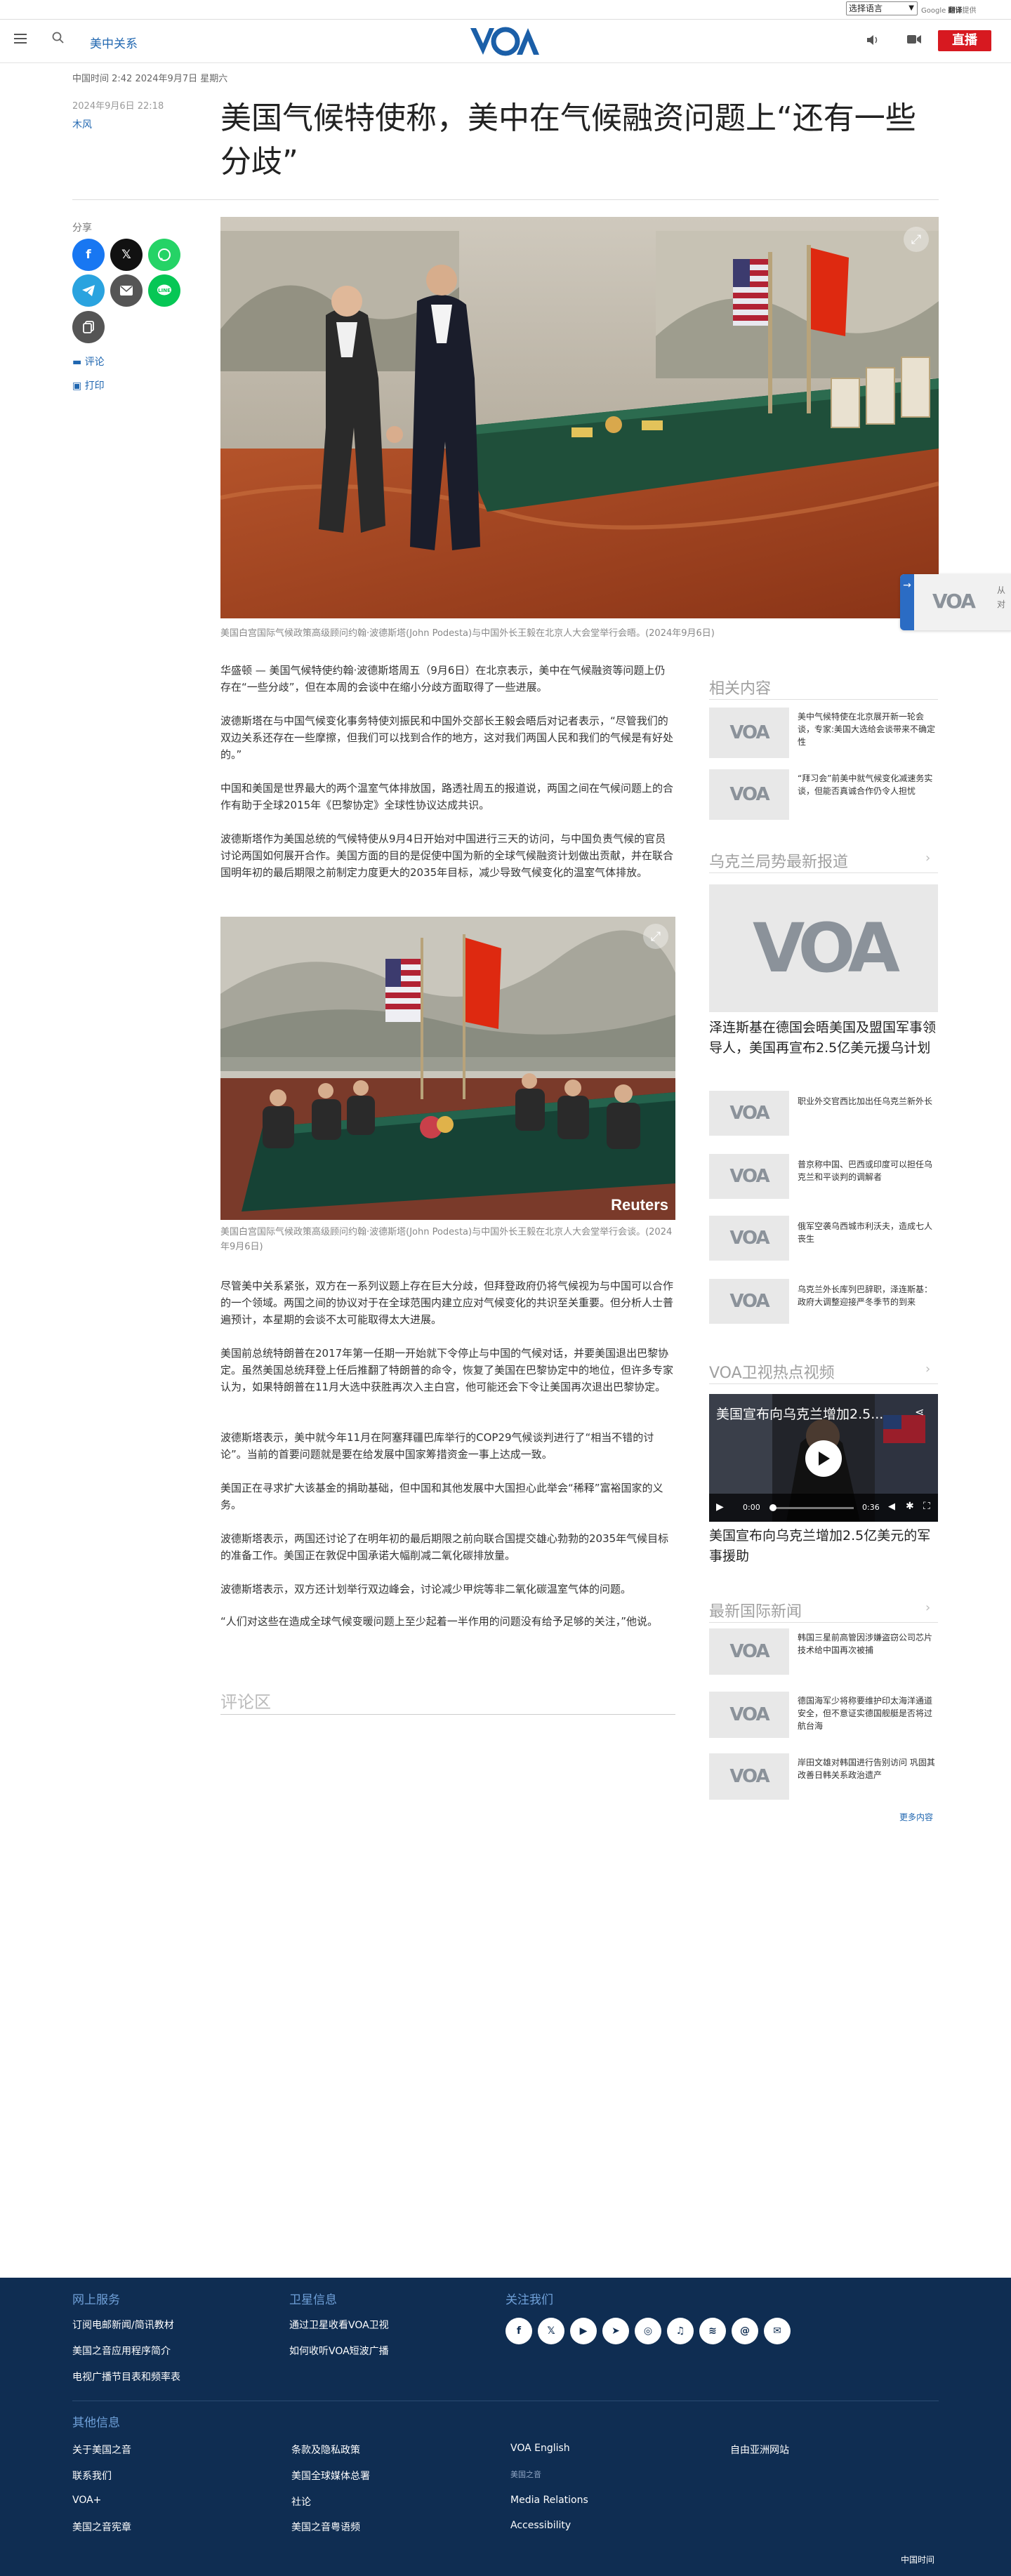 Image resolution: width=1011 pixels, height=2576 pixels. What do you see at coordinates (330, 2476) in the screenshot?
I see `footer-link: 美国全球媒体总署` at bounding box center [330, 2476].